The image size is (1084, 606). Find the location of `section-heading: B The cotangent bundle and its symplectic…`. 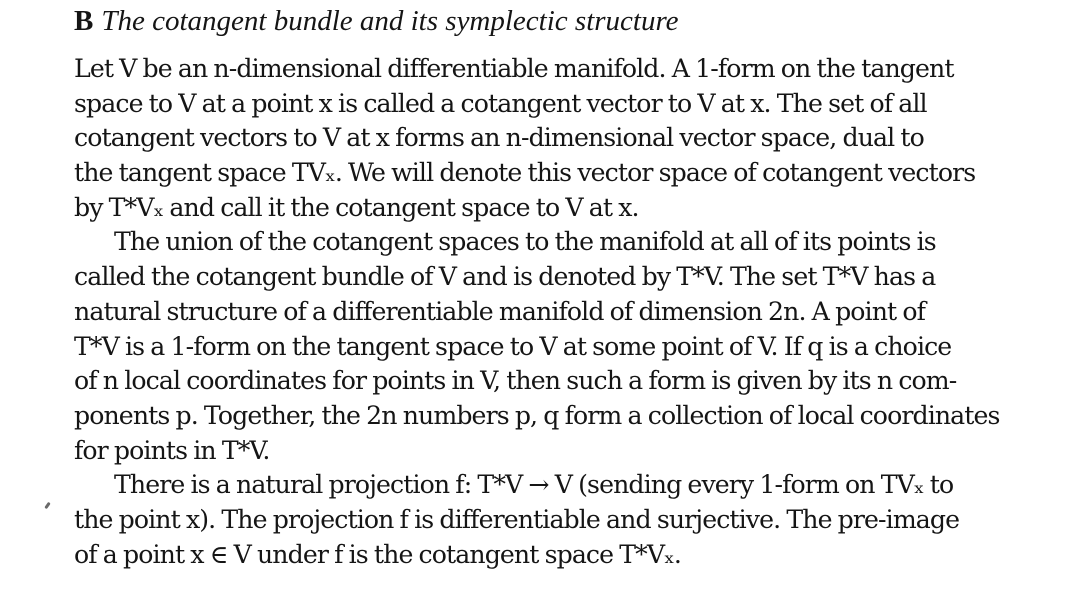

section-heading: B The cotangent bundle and its symplectic… is located at coordinates (376, 21).